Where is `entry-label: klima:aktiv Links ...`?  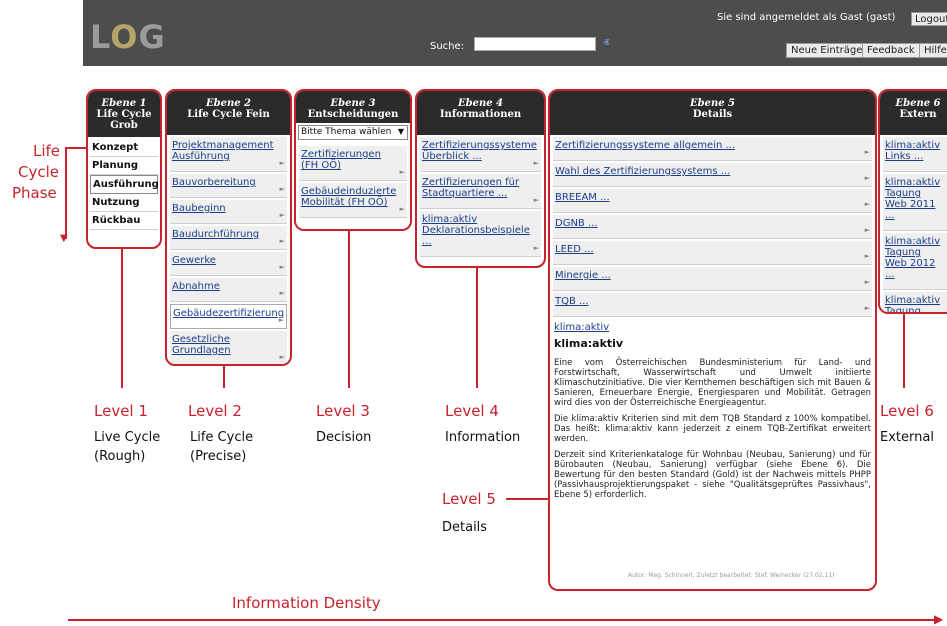 entry-label: klima:aktiv Links ... is located at coordinates (913, 151).